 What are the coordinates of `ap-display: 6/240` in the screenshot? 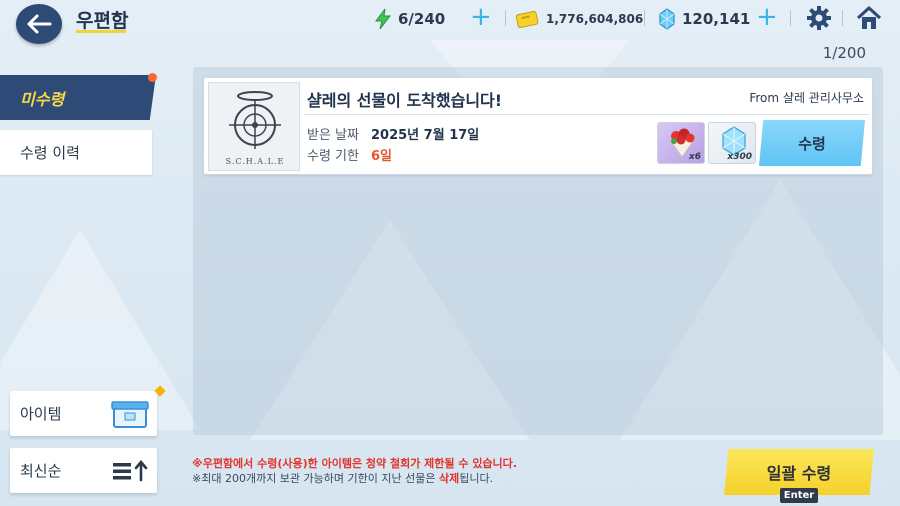 It's located at (409, 19).